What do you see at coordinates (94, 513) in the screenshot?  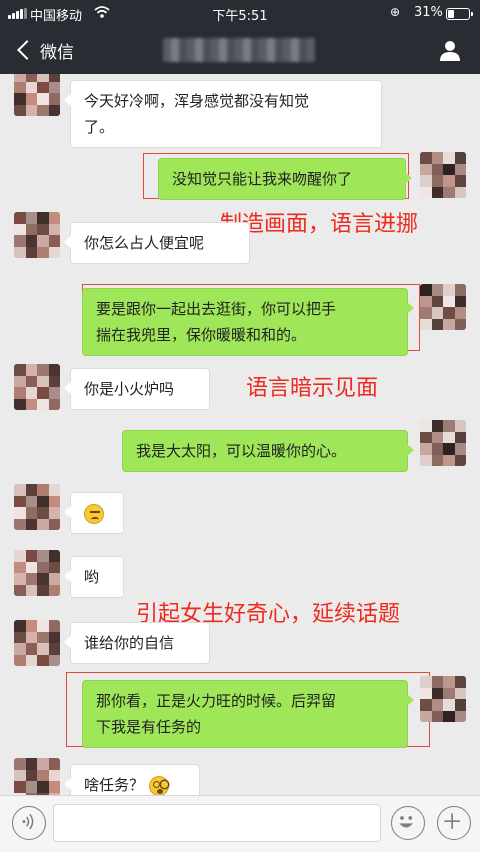 I see `incoming-message` at bounding box center [94, 513].